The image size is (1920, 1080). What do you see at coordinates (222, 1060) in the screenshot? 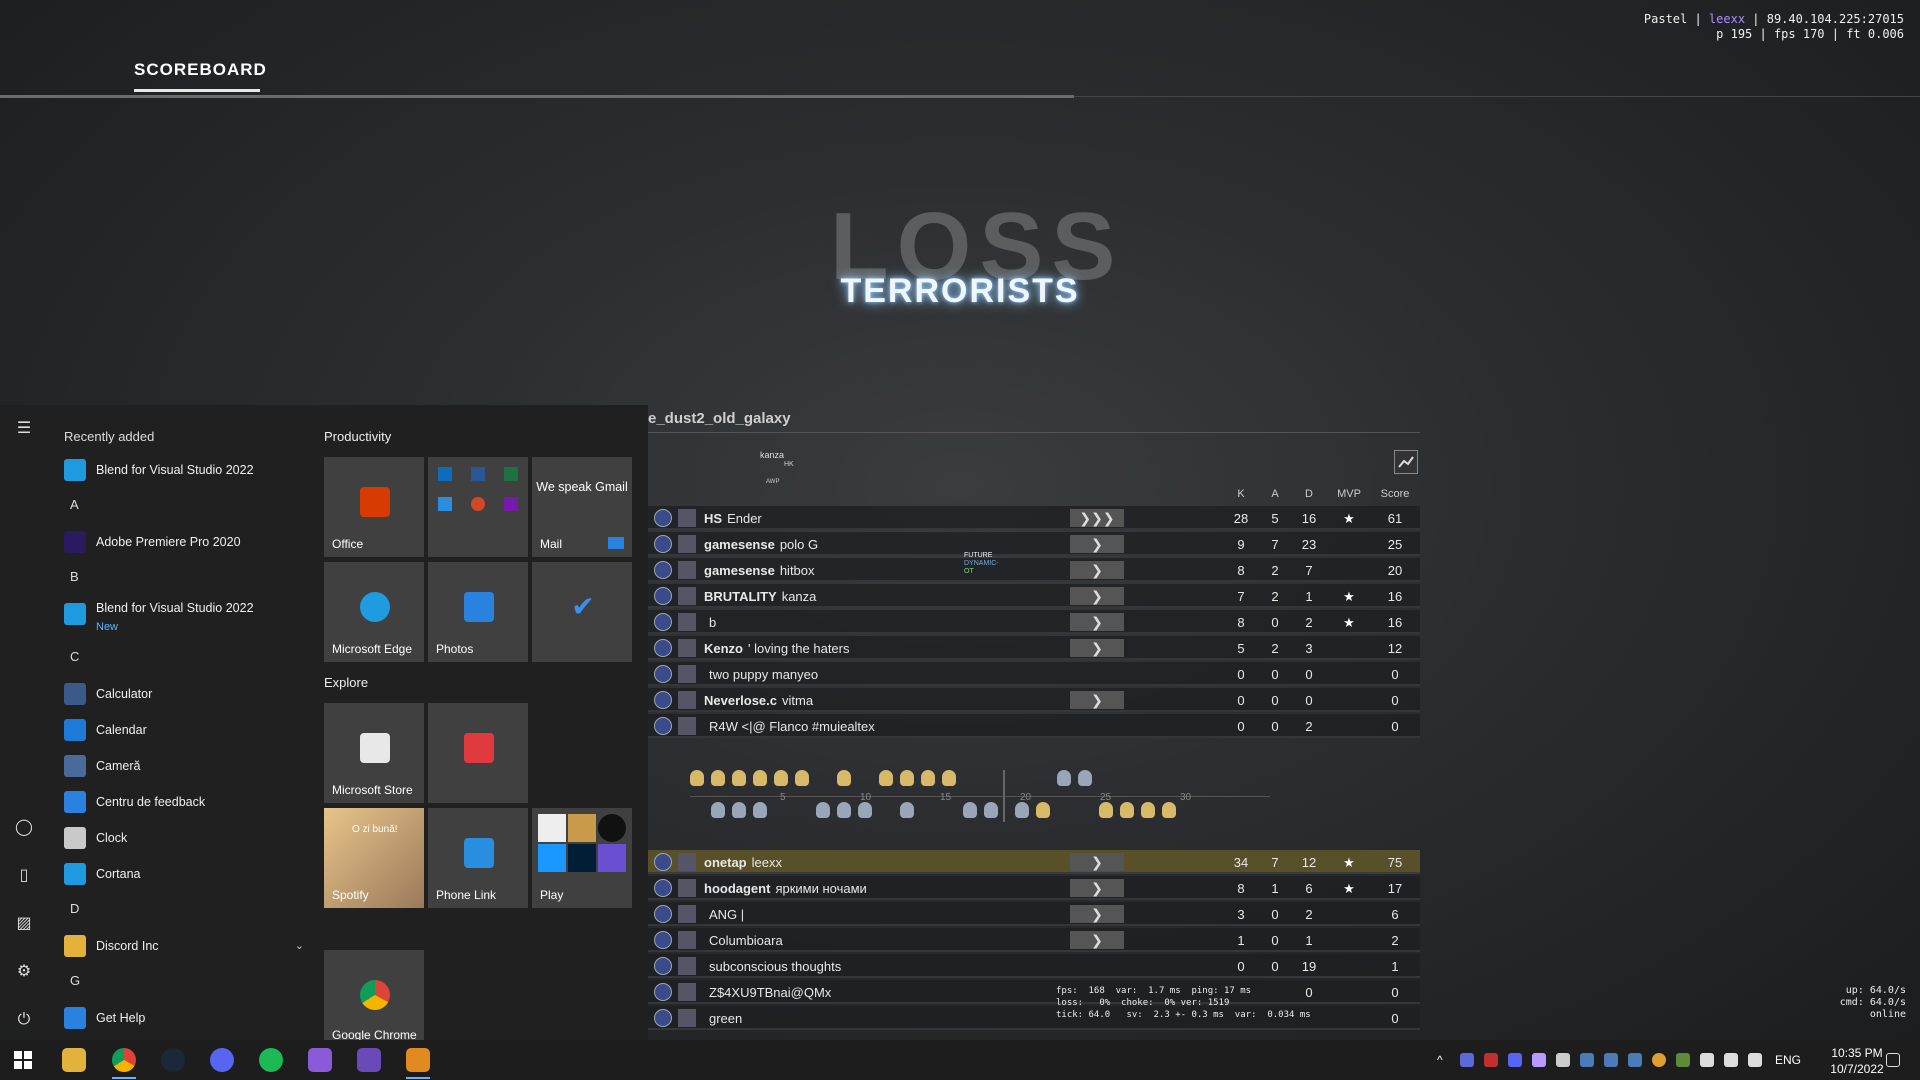
I see `discord-icon` at bounding box center [222, 1060].